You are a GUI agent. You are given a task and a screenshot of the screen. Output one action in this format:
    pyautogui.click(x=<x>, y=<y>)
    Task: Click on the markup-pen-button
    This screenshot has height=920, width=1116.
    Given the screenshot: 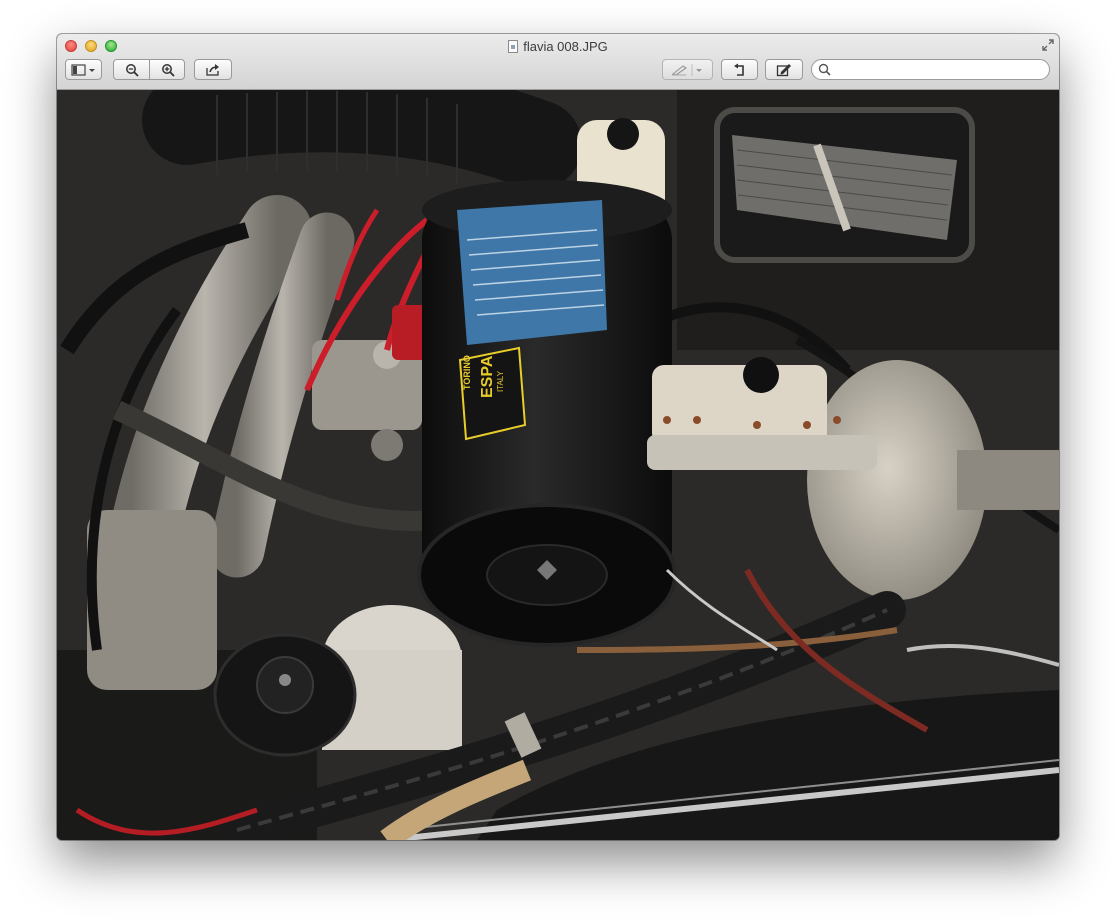 What is the action you would take?
    pyautogui.click(x=687, y=69)
    